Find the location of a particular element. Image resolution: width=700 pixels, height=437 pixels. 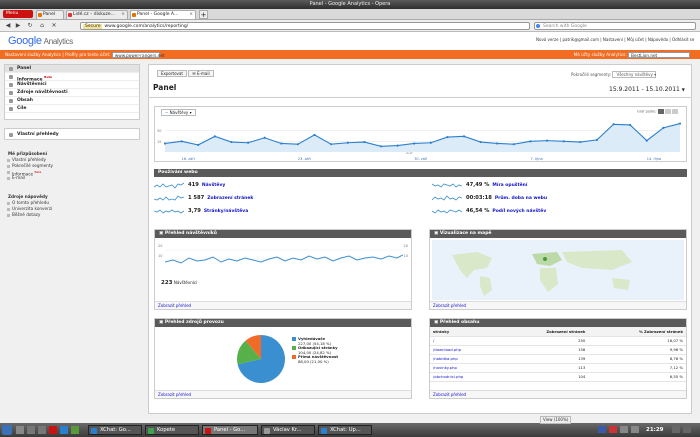

email-button: ✉ E-mail is located at coordinates (201, 73).